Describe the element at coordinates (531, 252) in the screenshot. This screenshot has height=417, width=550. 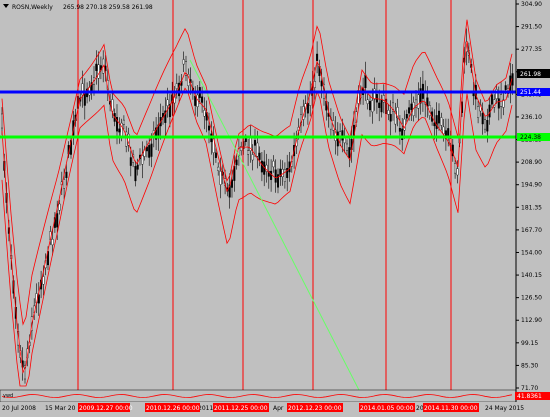
I see `price-tick-label: 154.00` at that location.